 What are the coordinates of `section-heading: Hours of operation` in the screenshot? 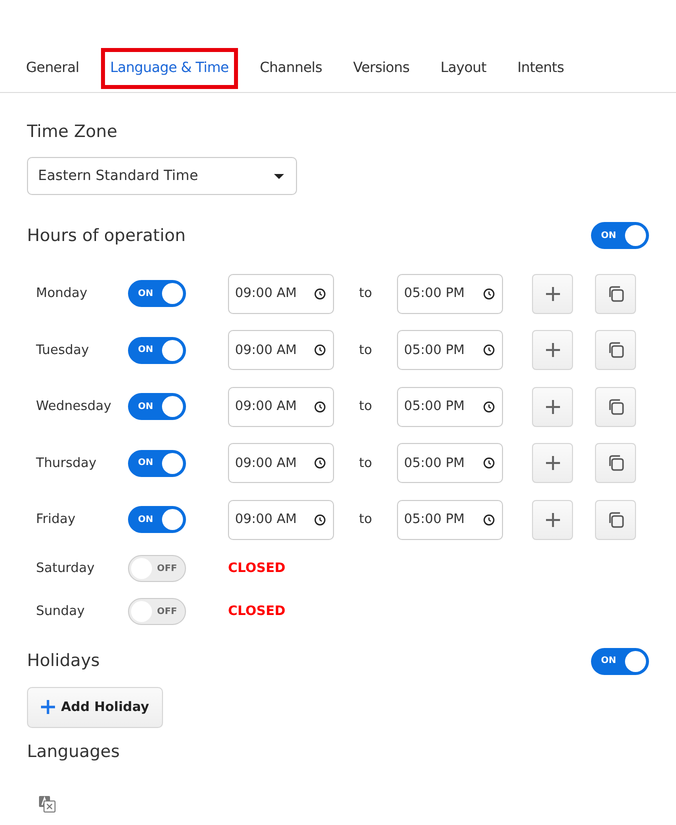 It's located at (106, 236).